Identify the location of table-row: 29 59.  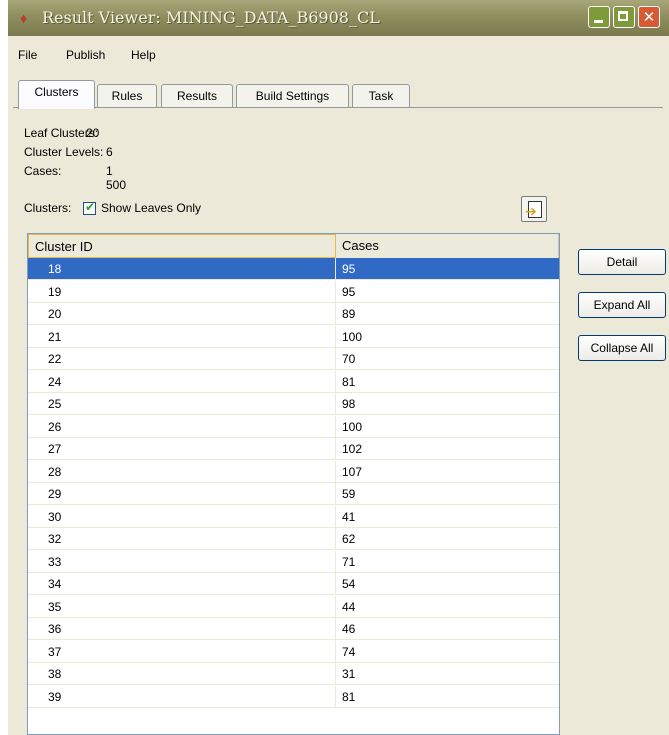
(293, 494).